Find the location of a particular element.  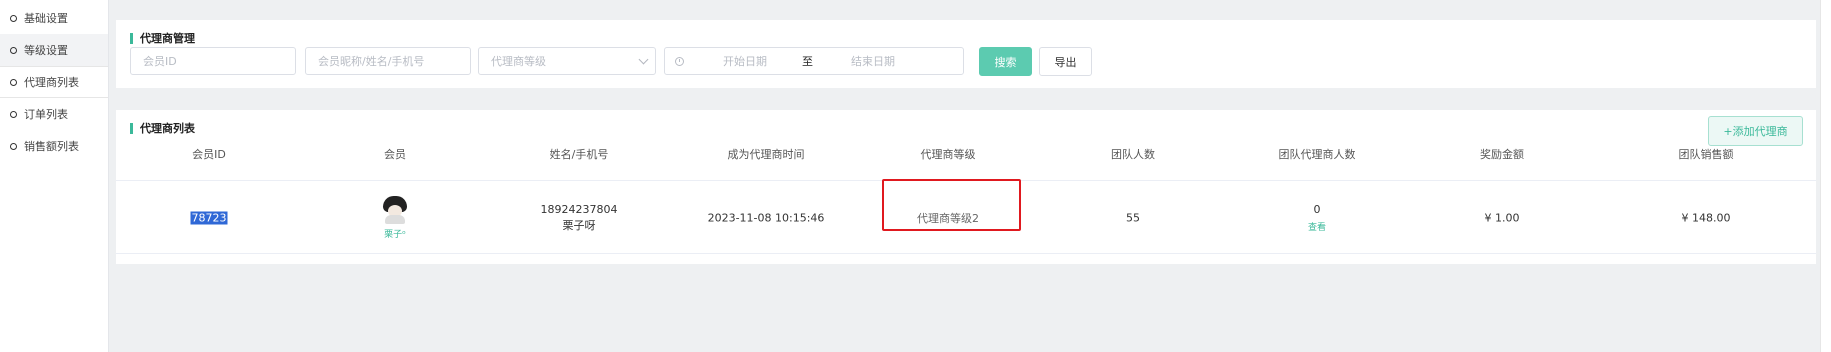

sidebar-item-label: 销售额列表 is located at coordinates (51, 146).